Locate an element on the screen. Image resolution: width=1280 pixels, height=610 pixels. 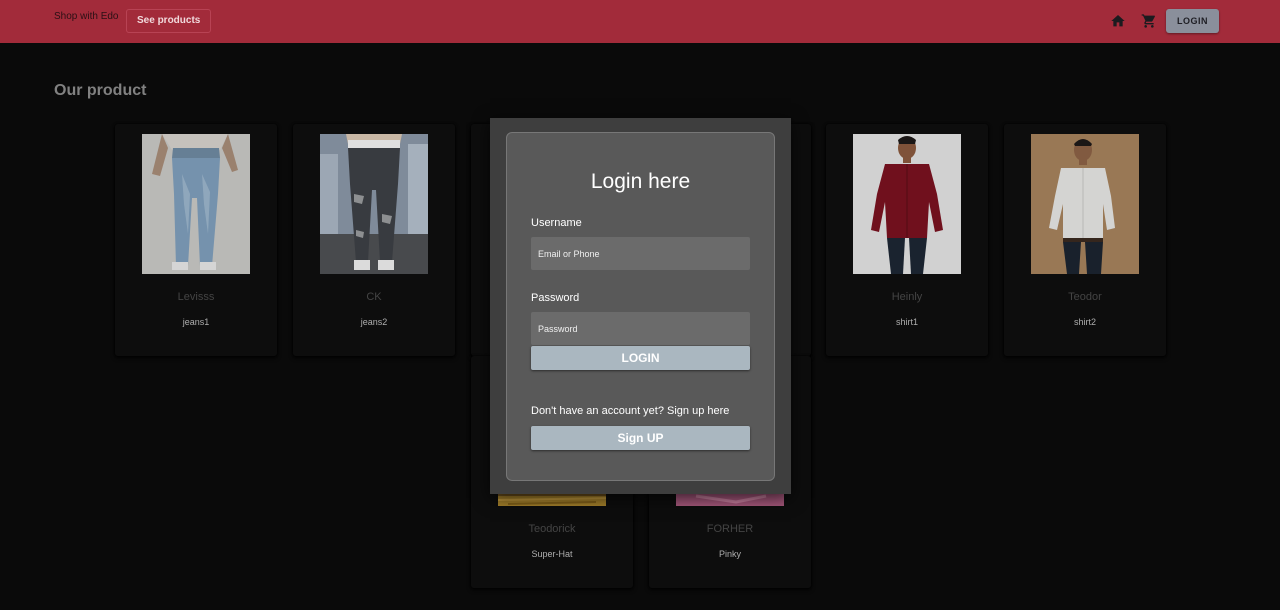
signup-prompt: Don't have an account yet? Sign up here is located at coordinates (630, 411).